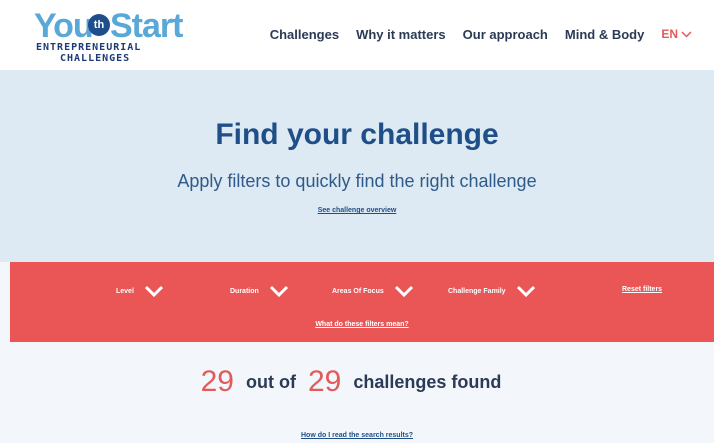 This screenshot has width=714, height=443. What do you see at coordinates (357, 134) in the screenshot?
I see `page-title: Find your challenge` at bounding box center [357, 134].